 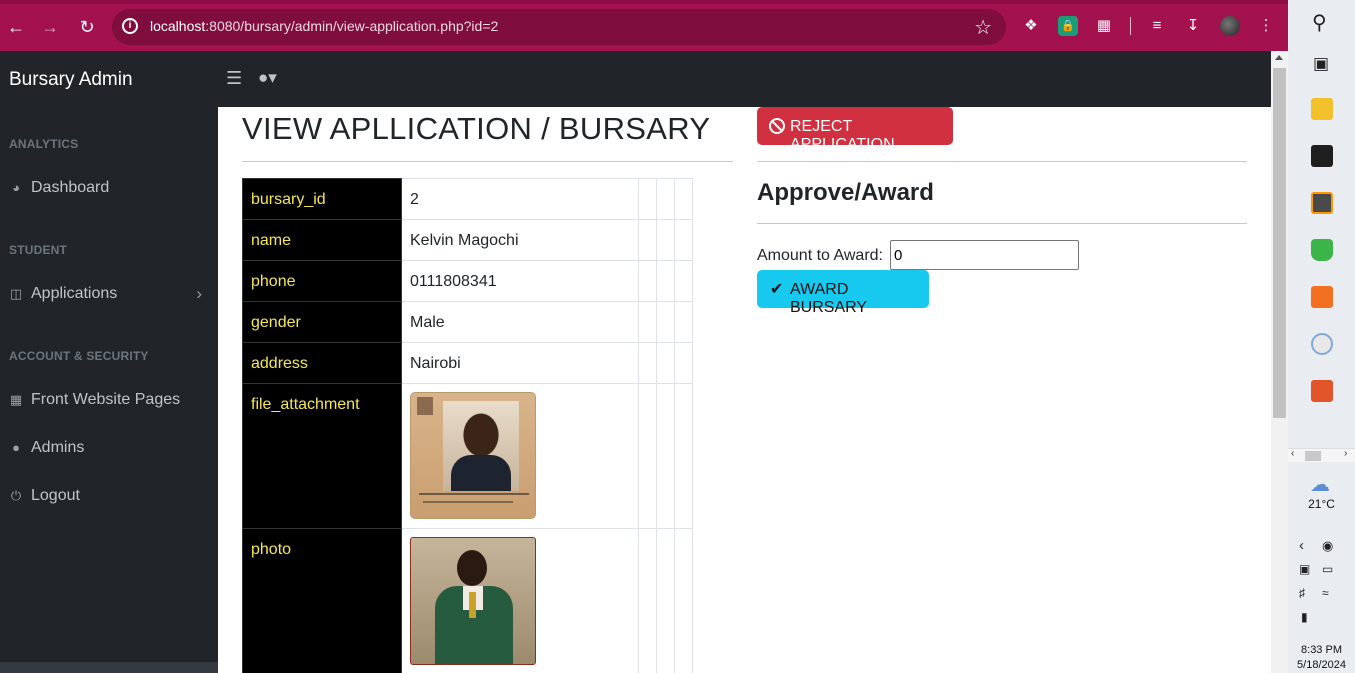 What do you see at coordinates (843, 293) in the screenshot?
I see `award-bursary-button: ✔ AWARD BURSARY` at bounding box center [843, 293].